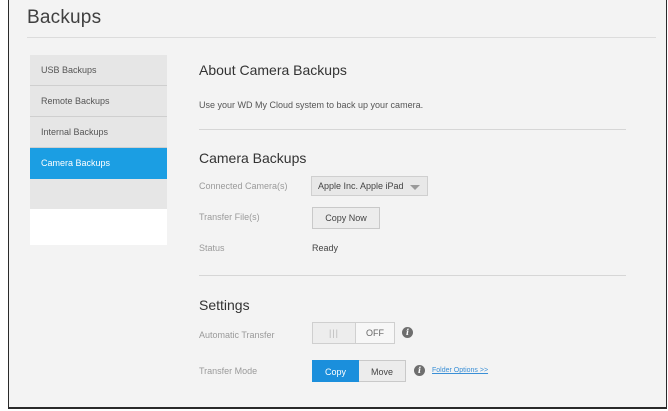 This screenshot has width=668, height=411. Describe the element at coordinates (224, 305) in the screenshot. I see `settings-section-title: Settings` at that location.